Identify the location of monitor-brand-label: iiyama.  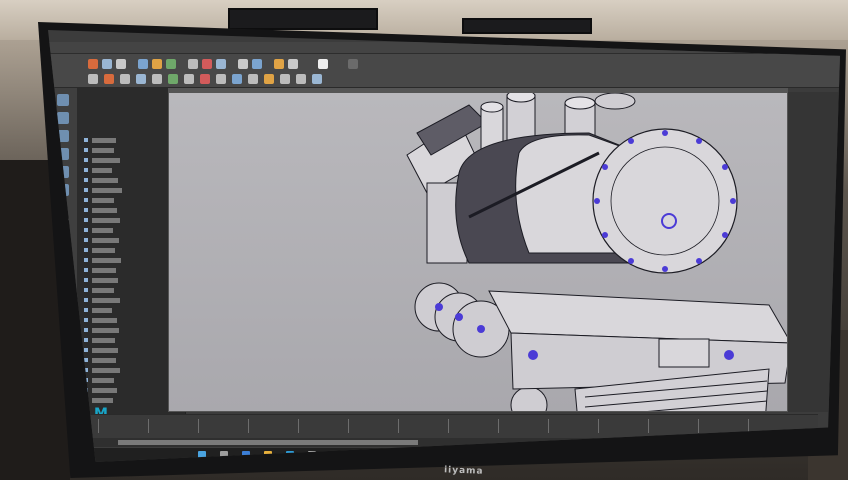
(463, 471).